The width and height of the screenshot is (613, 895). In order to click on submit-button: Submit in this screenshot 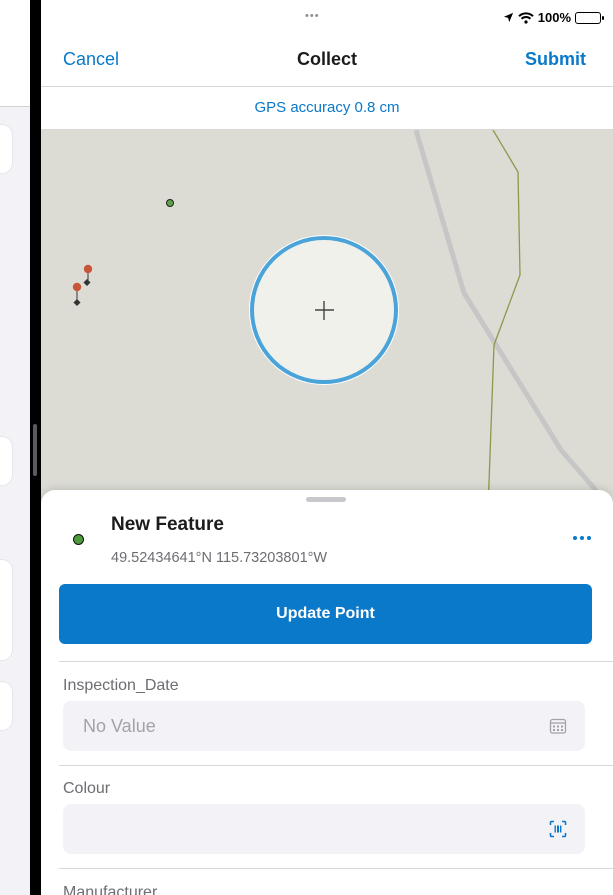, I will do `click(555, 59)`.